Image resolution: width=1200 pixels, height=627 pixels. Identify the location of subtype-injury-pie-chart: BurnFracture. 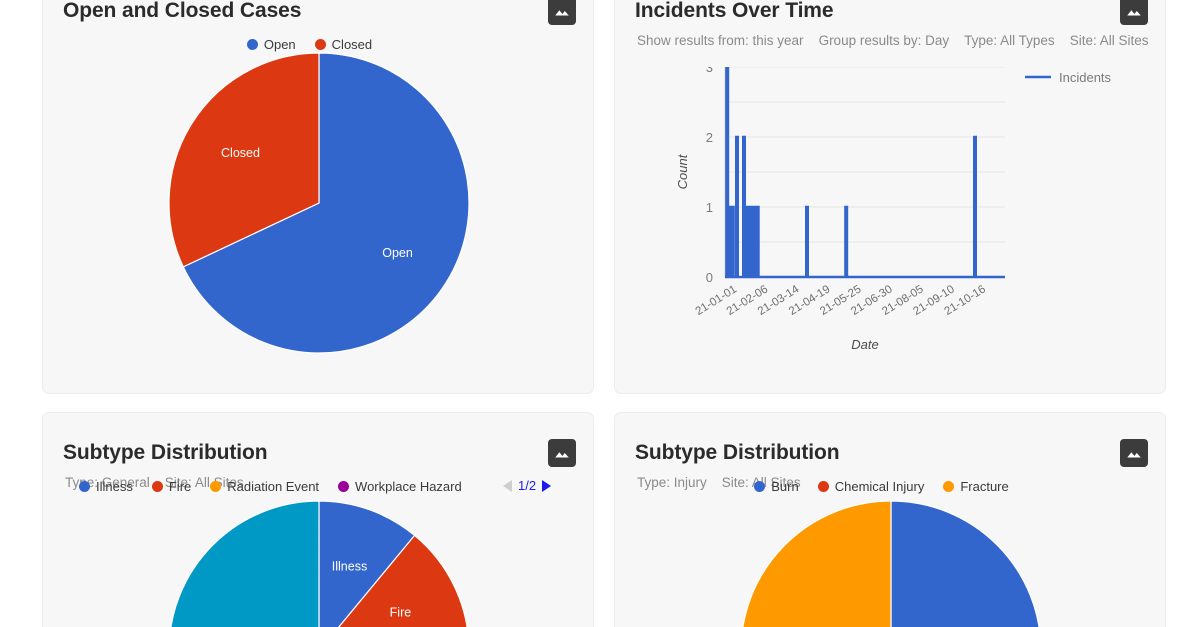
(891, 563).